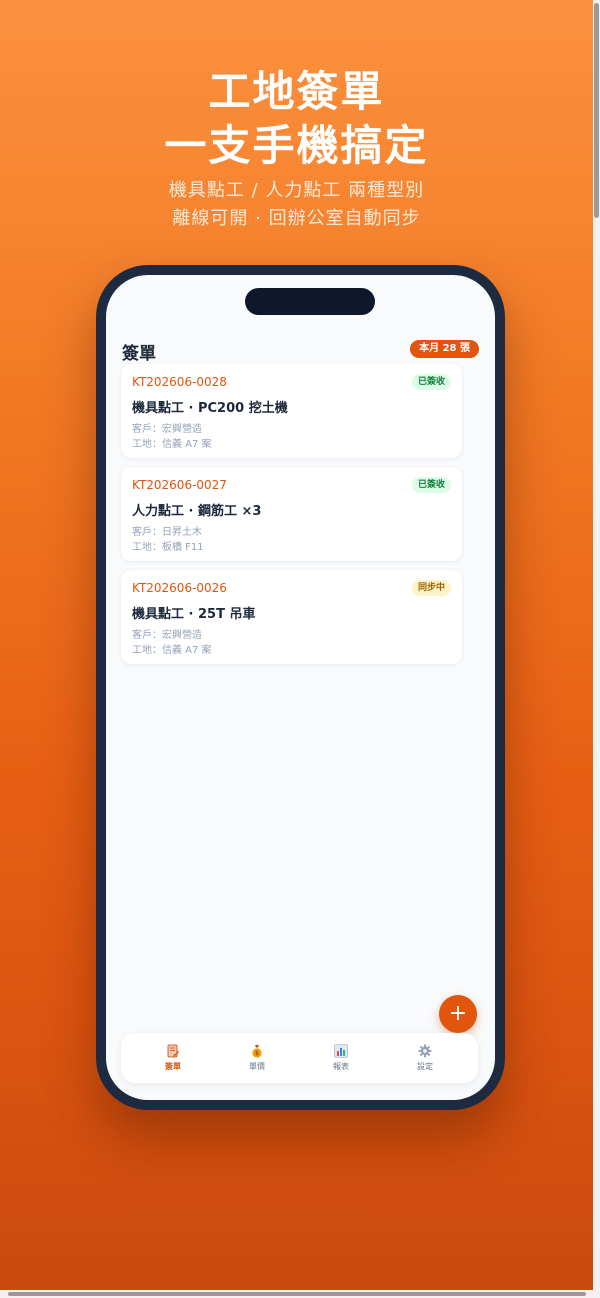 This screenshot has height=1298, width=600. Describe the element at coordinates (425, 1066) in the screenshot. I see `tab-label: 設定` at that location.